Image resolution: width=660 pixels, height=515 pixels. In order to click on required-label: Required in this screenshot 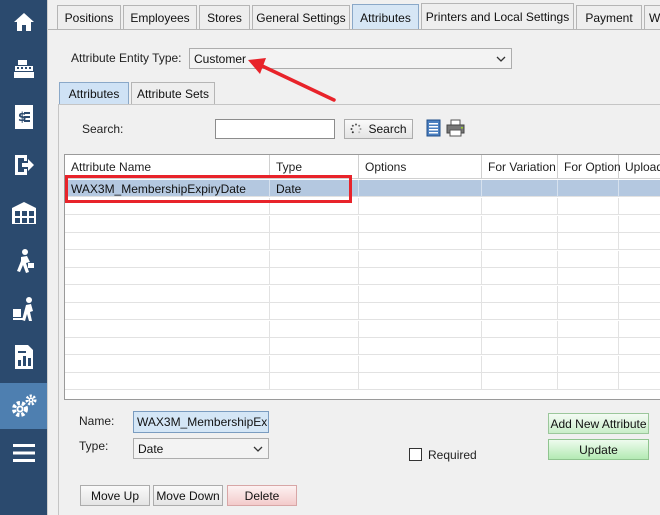, I will do `click(452, 455)`.